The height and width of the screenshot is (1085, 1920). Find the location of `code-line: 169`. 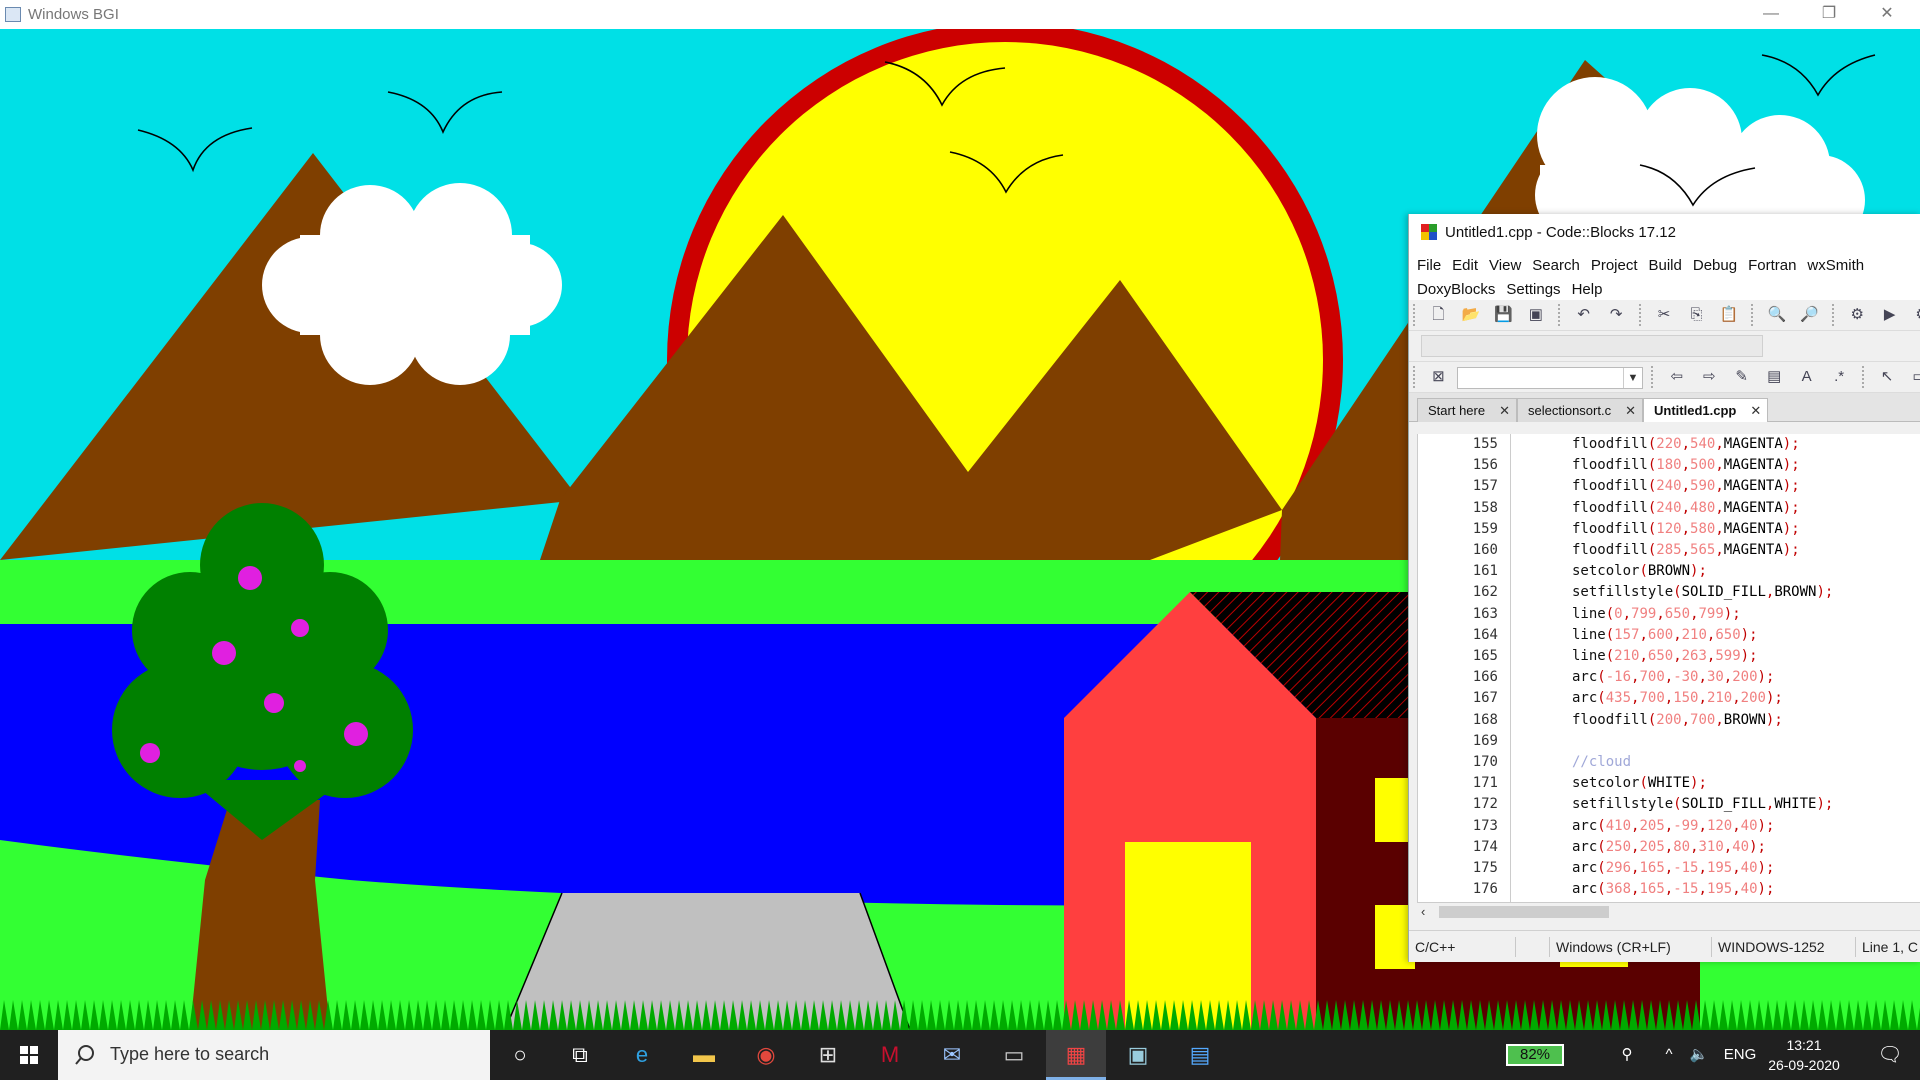

code-line: 169 is located at coordinates (1669, 741).